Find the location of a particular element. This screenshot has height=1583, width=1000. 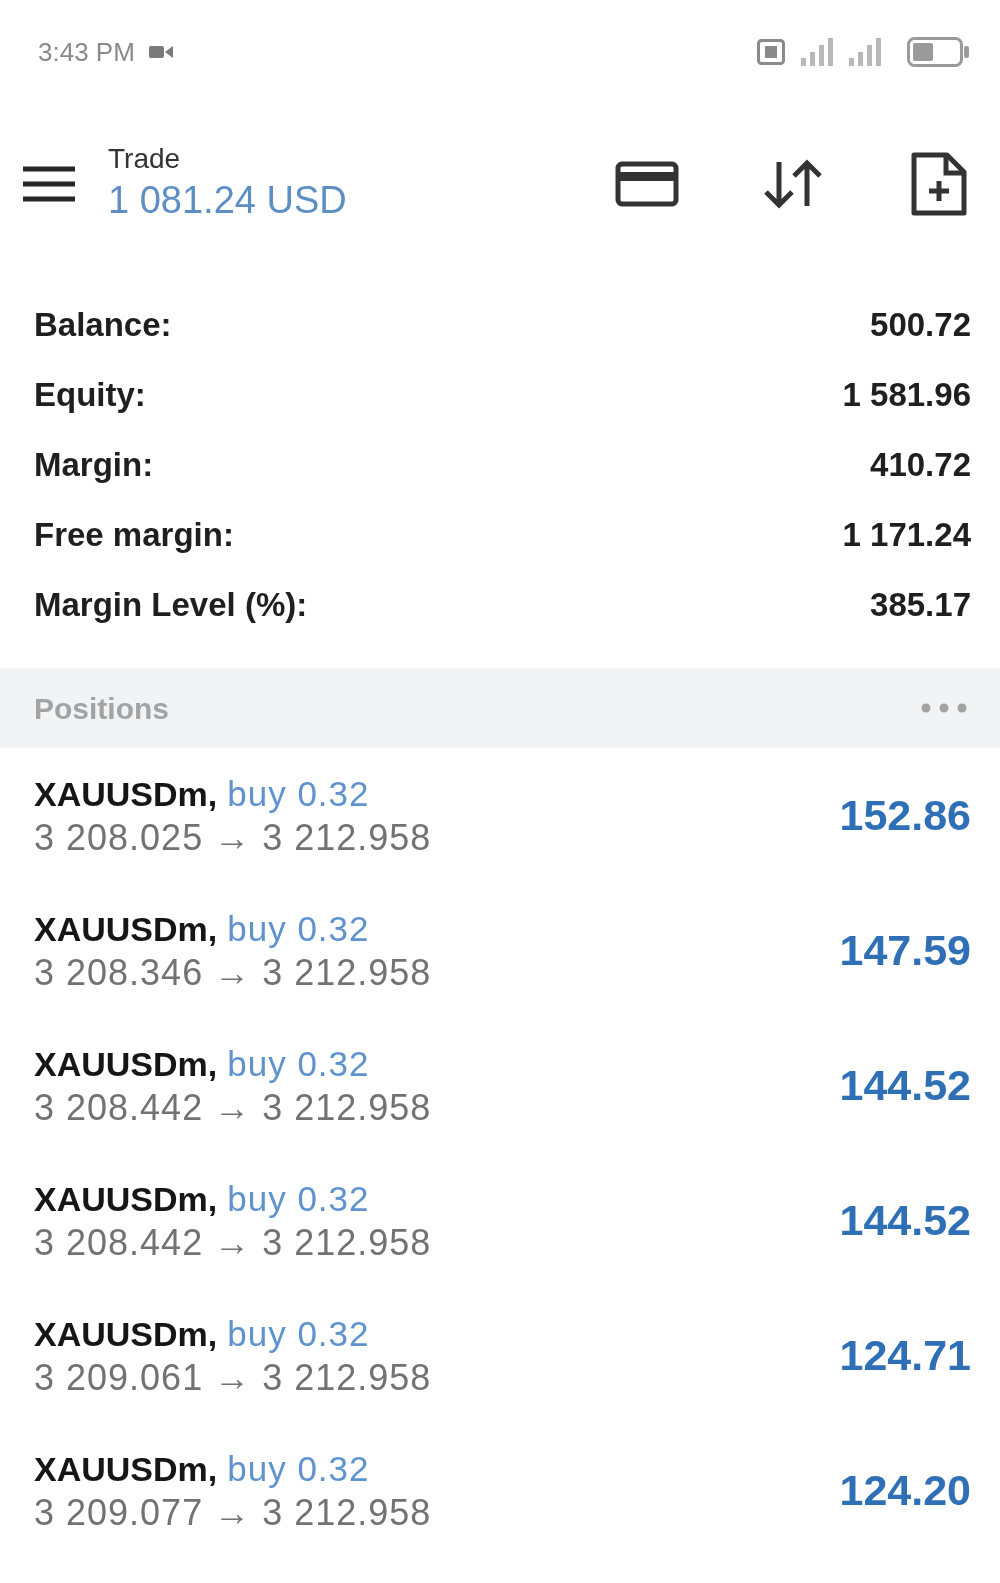

summary-value: 385.17 is located at coordinates (920, 605).